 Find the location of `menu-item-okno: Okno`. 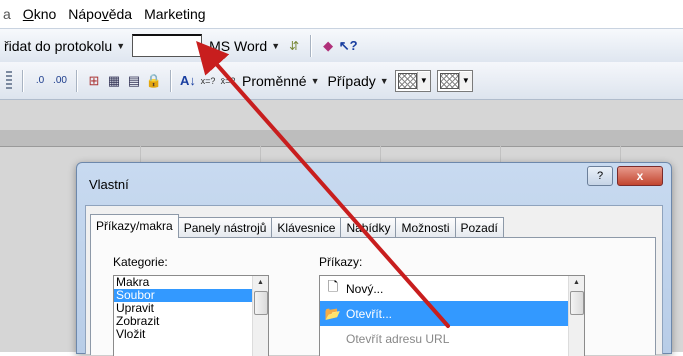

menu-item-okno: Okno is located at coordinates (39, 14).